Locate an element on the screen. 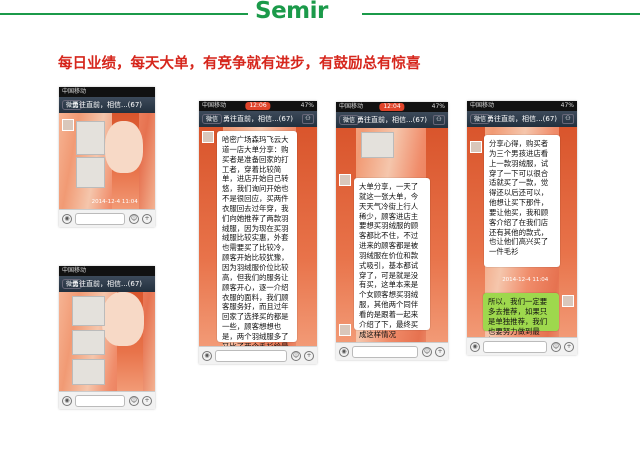 This screenshot has height=450, width=640. semir-logo: Semir is located at coordinates (291, 12).